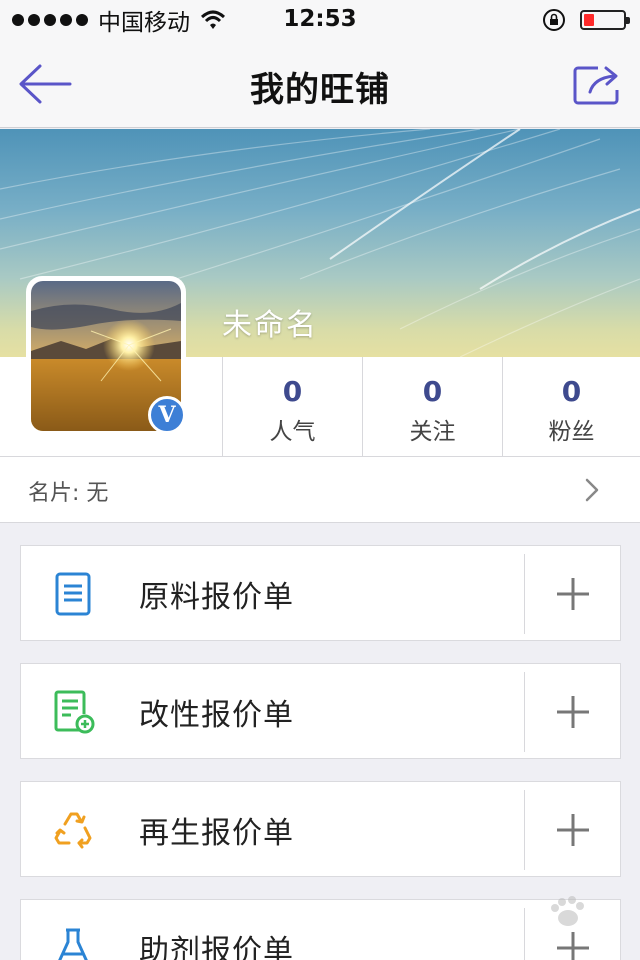  I want to click on status-right, so click(586, 20).